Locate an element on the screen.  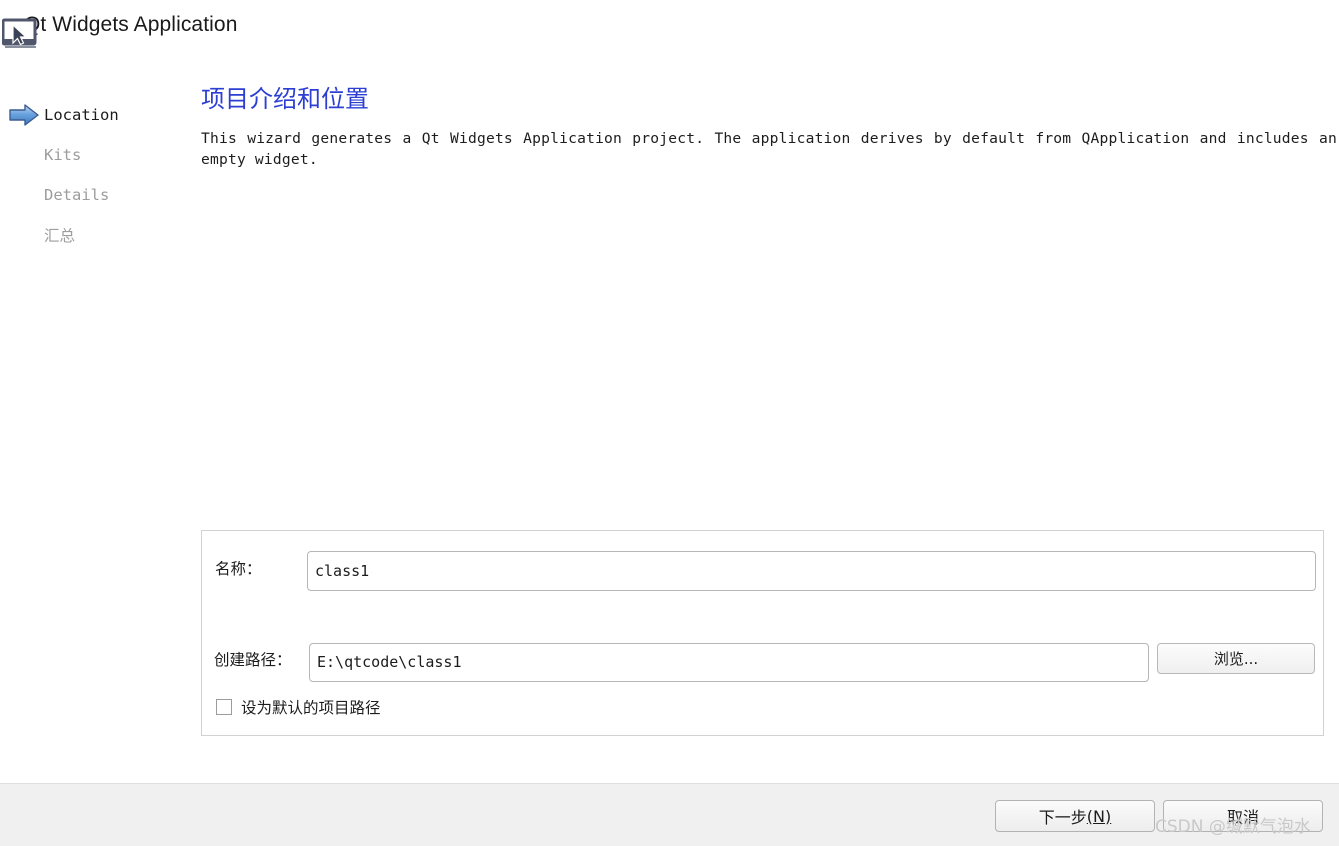
sidebar-item-kits: Kits is located at coordinates (95, 155).